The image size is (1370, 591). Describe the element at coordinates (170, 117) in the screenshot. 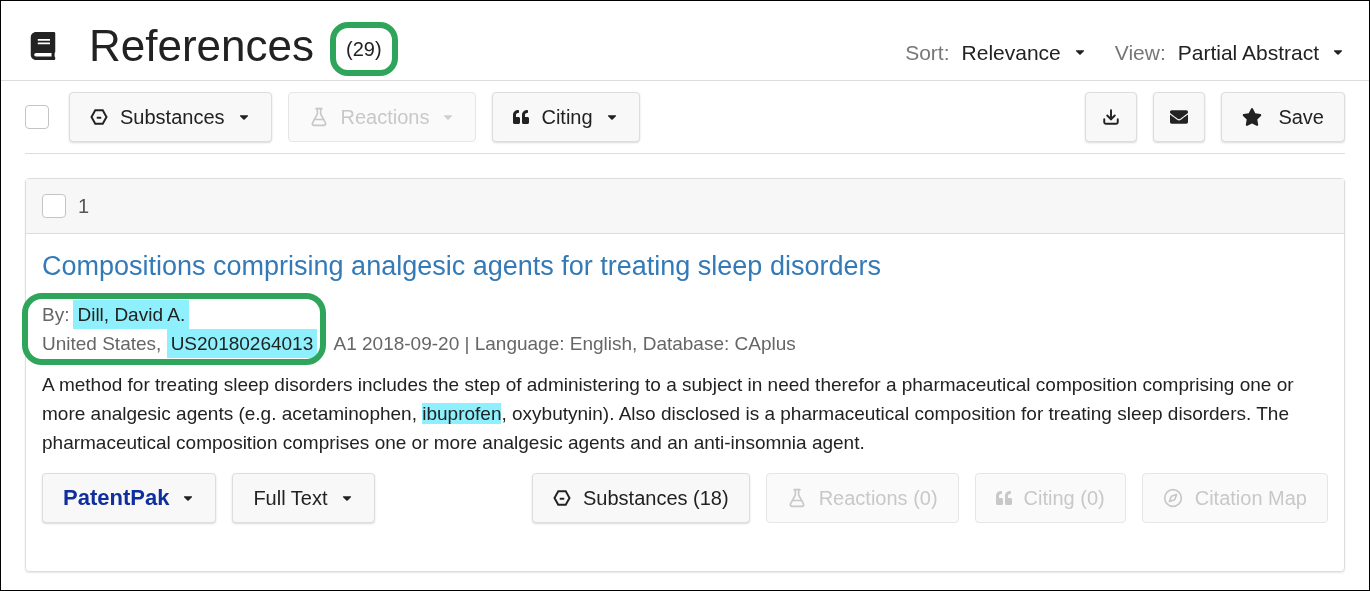

I see `toolbar-button: Substances` at that location.